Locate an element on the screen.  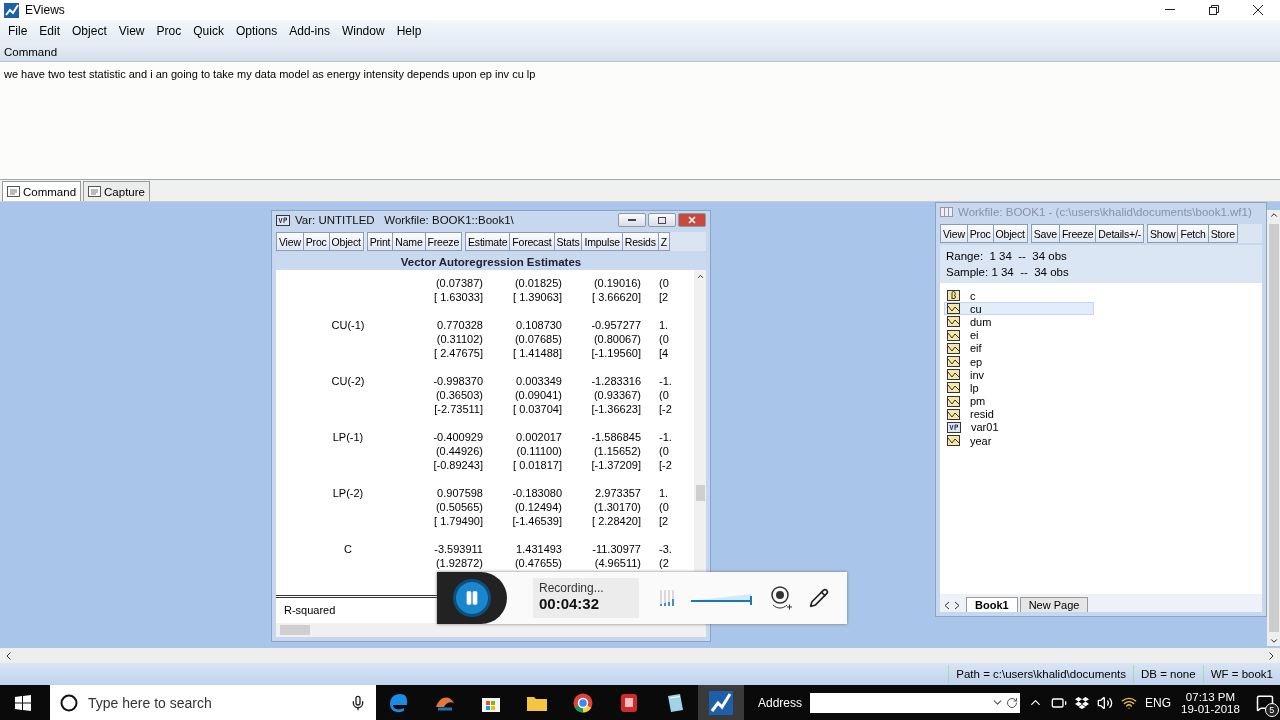
minimize-button is located at coordinates (632, 220).